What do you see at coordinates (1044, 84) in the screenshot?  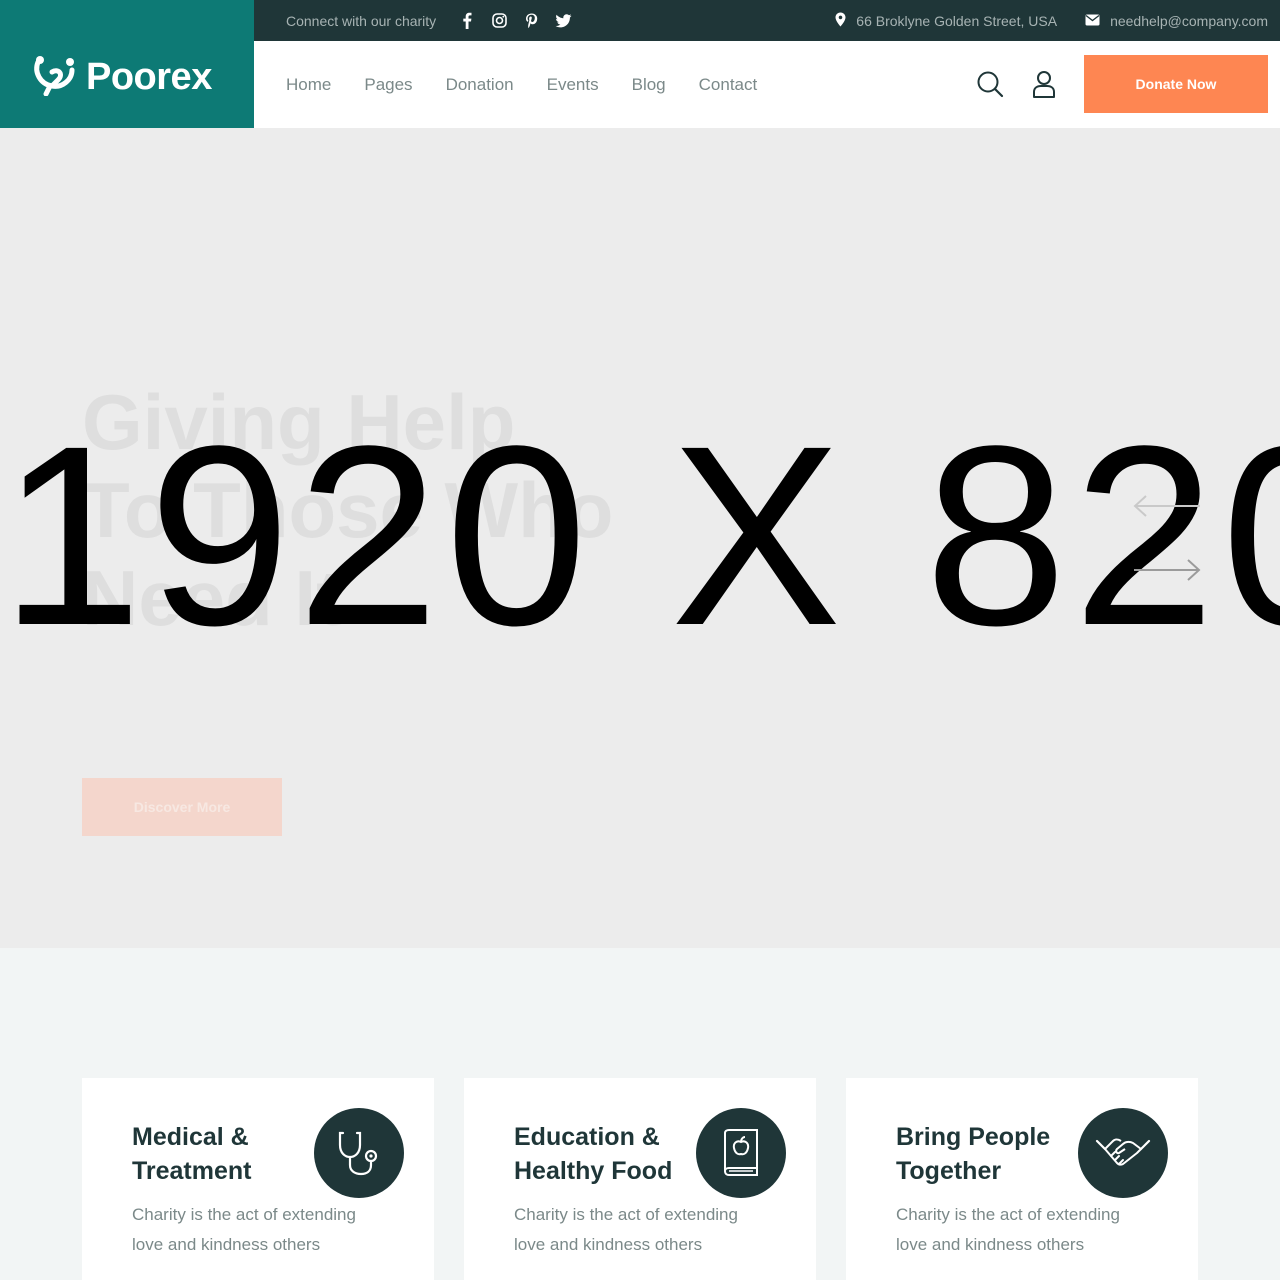 I see `user-icon` at bounding box center [1044, 84].